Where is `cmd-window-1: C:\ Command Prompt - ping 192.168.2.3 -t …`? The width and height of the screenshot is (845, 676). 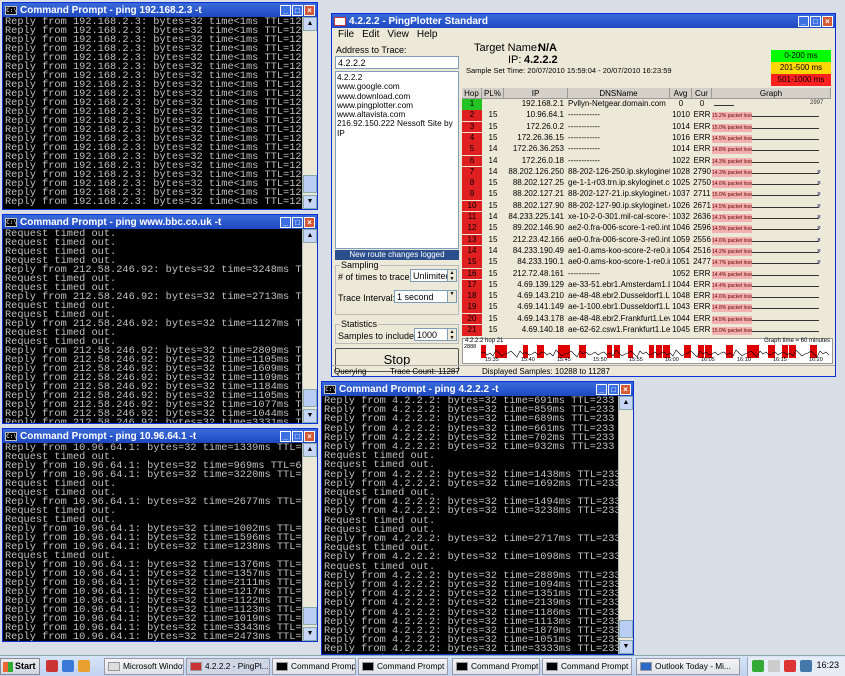 cmd-window-1: C:\ Command Prompt - ping 192.168.2.3 -t … is located at coordinates (160, 106).